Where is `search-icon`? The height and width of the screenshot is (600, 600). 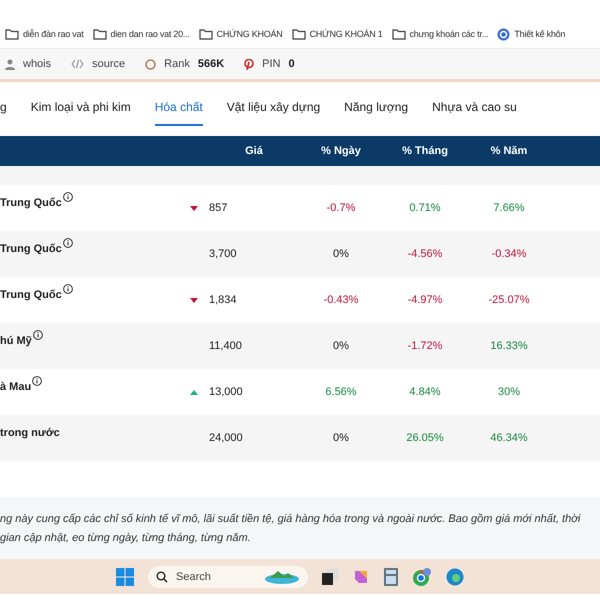
search-icon is located at coordinates (162, 576).